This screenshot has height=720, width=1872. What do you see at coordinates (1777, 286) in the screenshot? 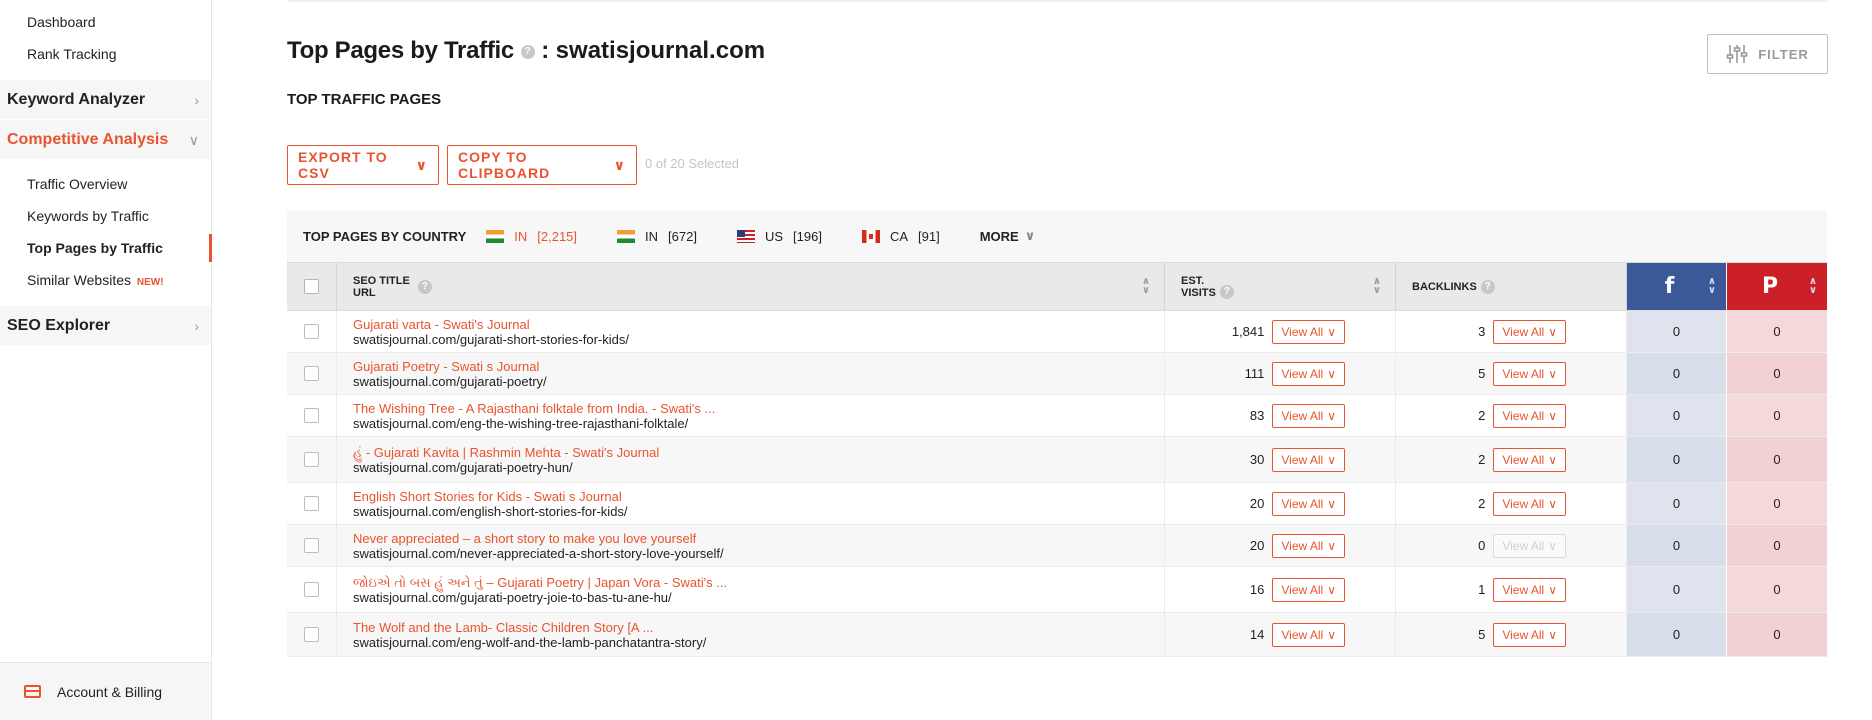
I see `col-pinterest: P ∧ ∨` at bounding box center [1777, 286].